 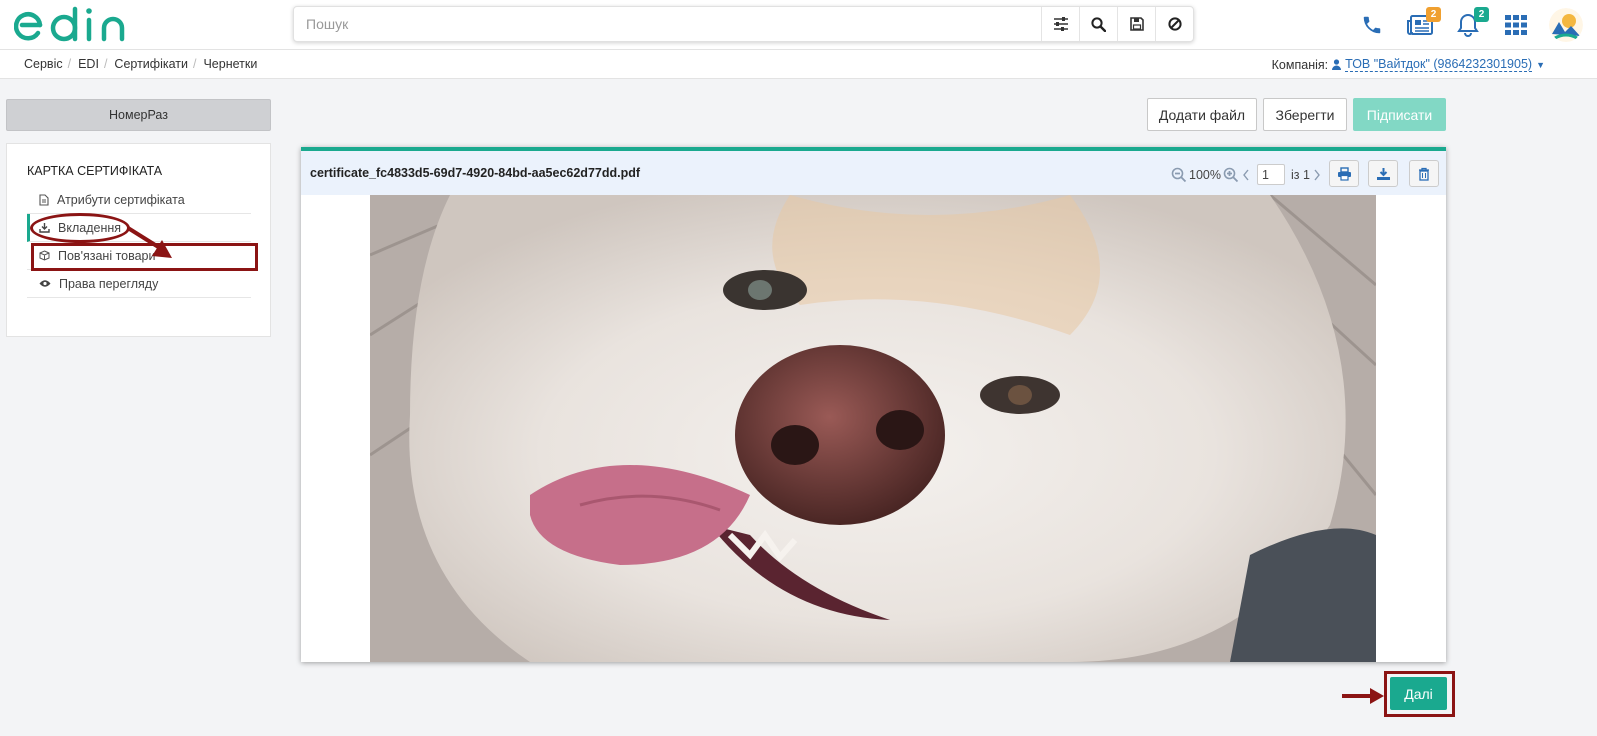 I want to click on search-button, so click(x=1098, y=24).